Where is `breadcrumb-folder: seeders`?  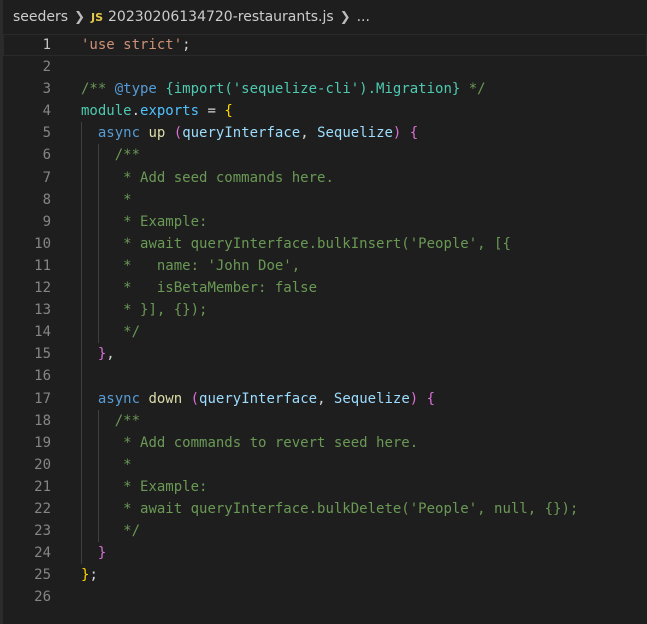 breadcrumb-folder: seeders is located at coordinates (40, 17).